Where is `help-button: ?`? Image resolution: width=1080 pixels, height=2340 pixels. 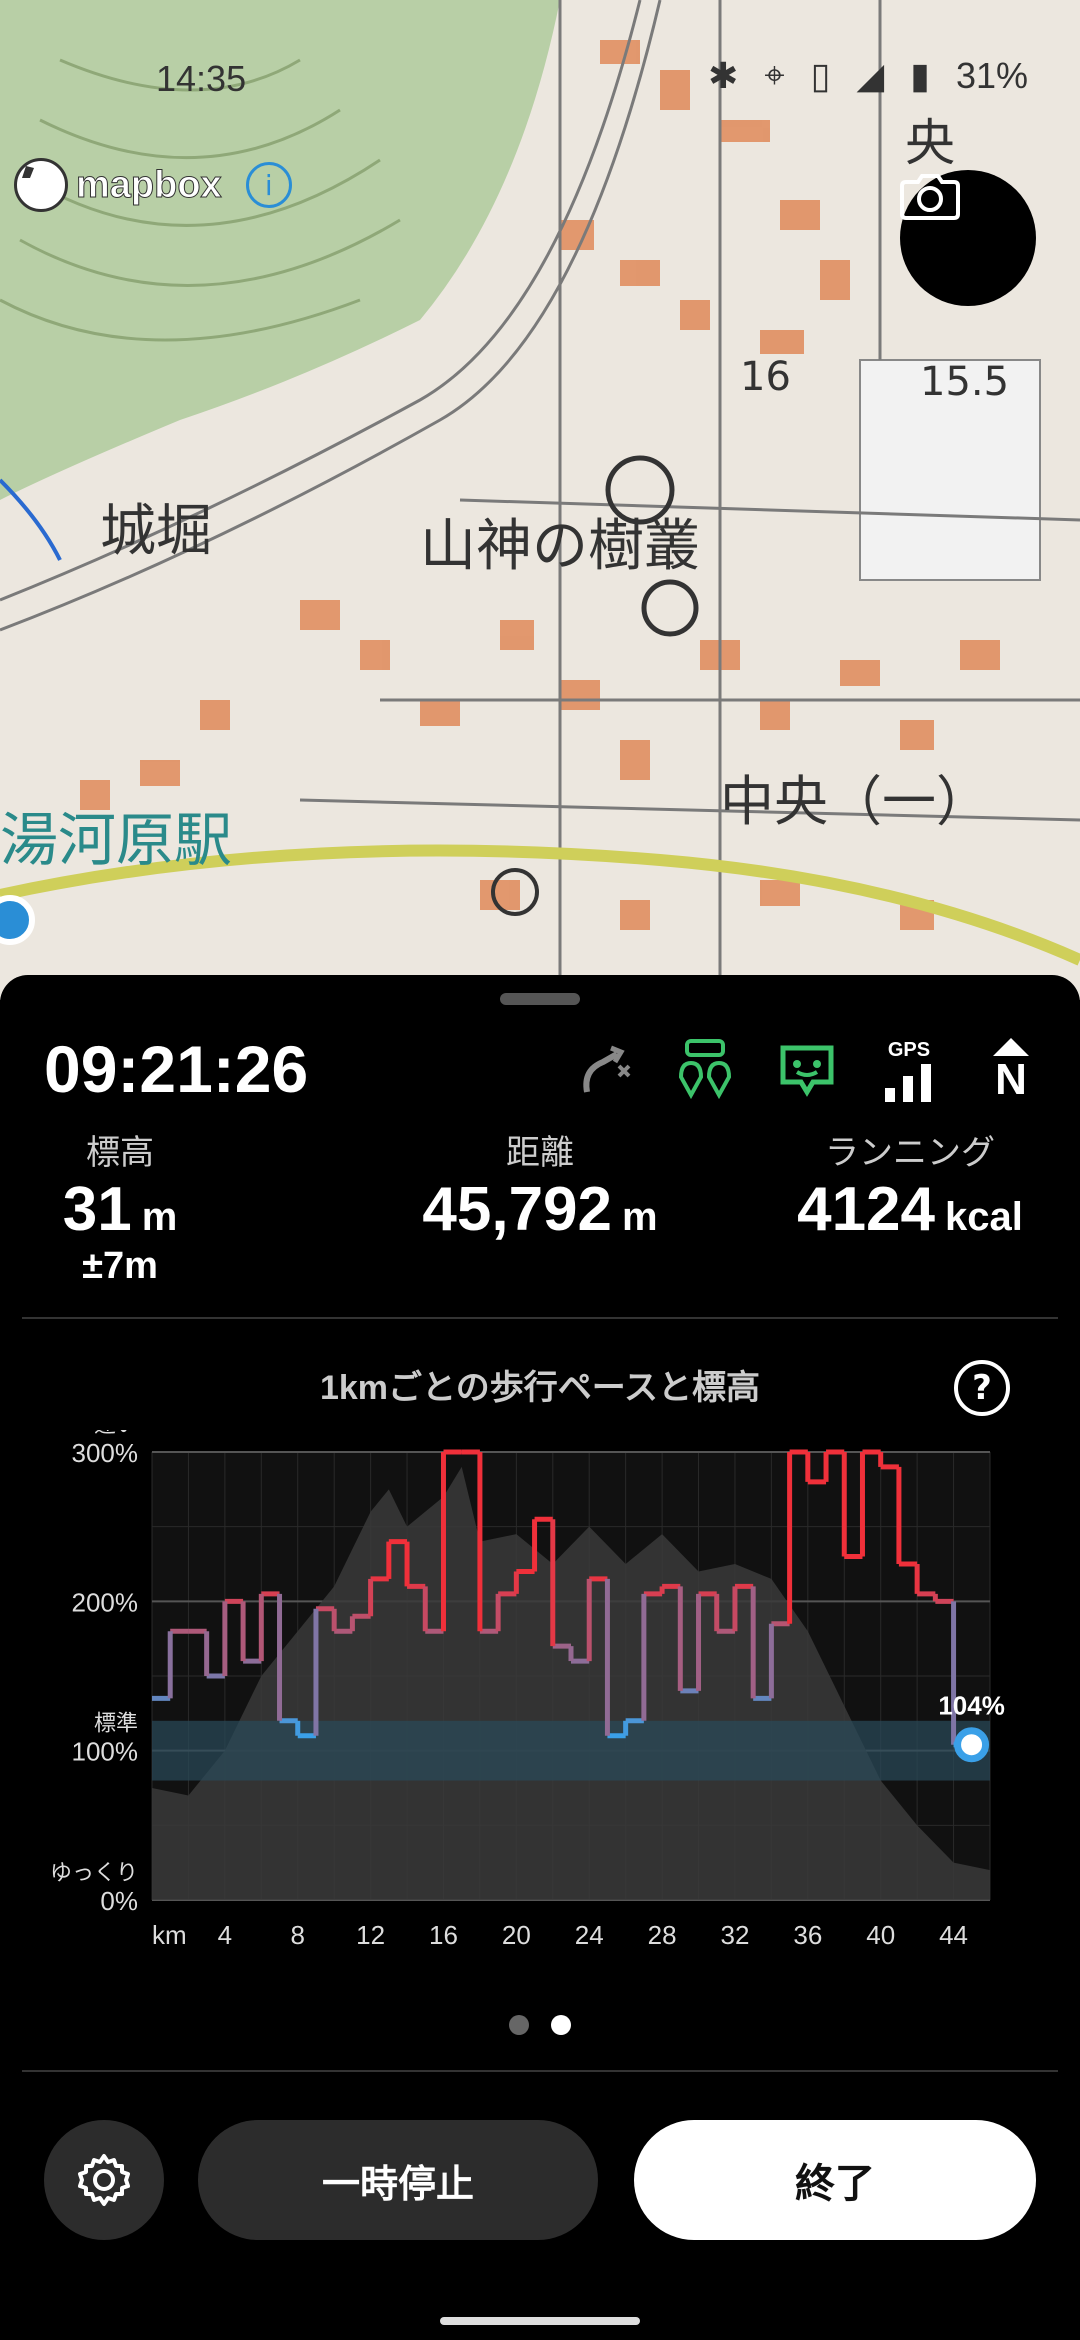
help-button: ? is located at coordinates (982, 1388).